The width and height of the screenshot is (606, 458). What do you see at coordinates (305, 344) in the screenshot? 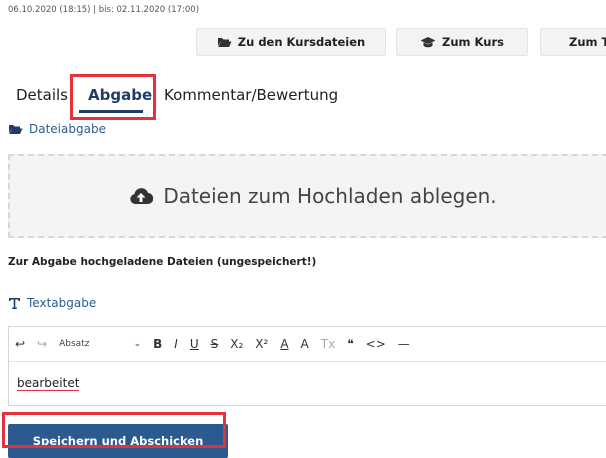
I see `highlight-color-button: A` at bounding box center [305, 344].